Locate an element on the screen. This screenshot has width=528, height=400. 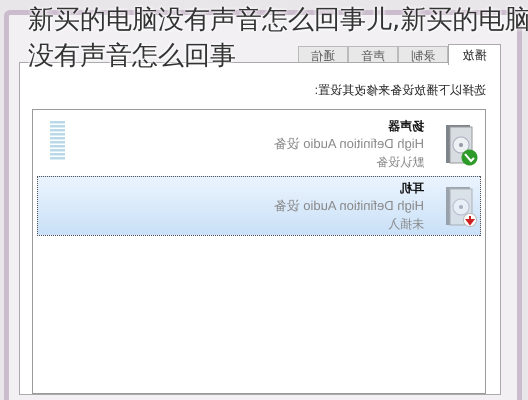
instruction-text: 选择以下播放设备来修改其设置: is located at coordinates (400, 90).